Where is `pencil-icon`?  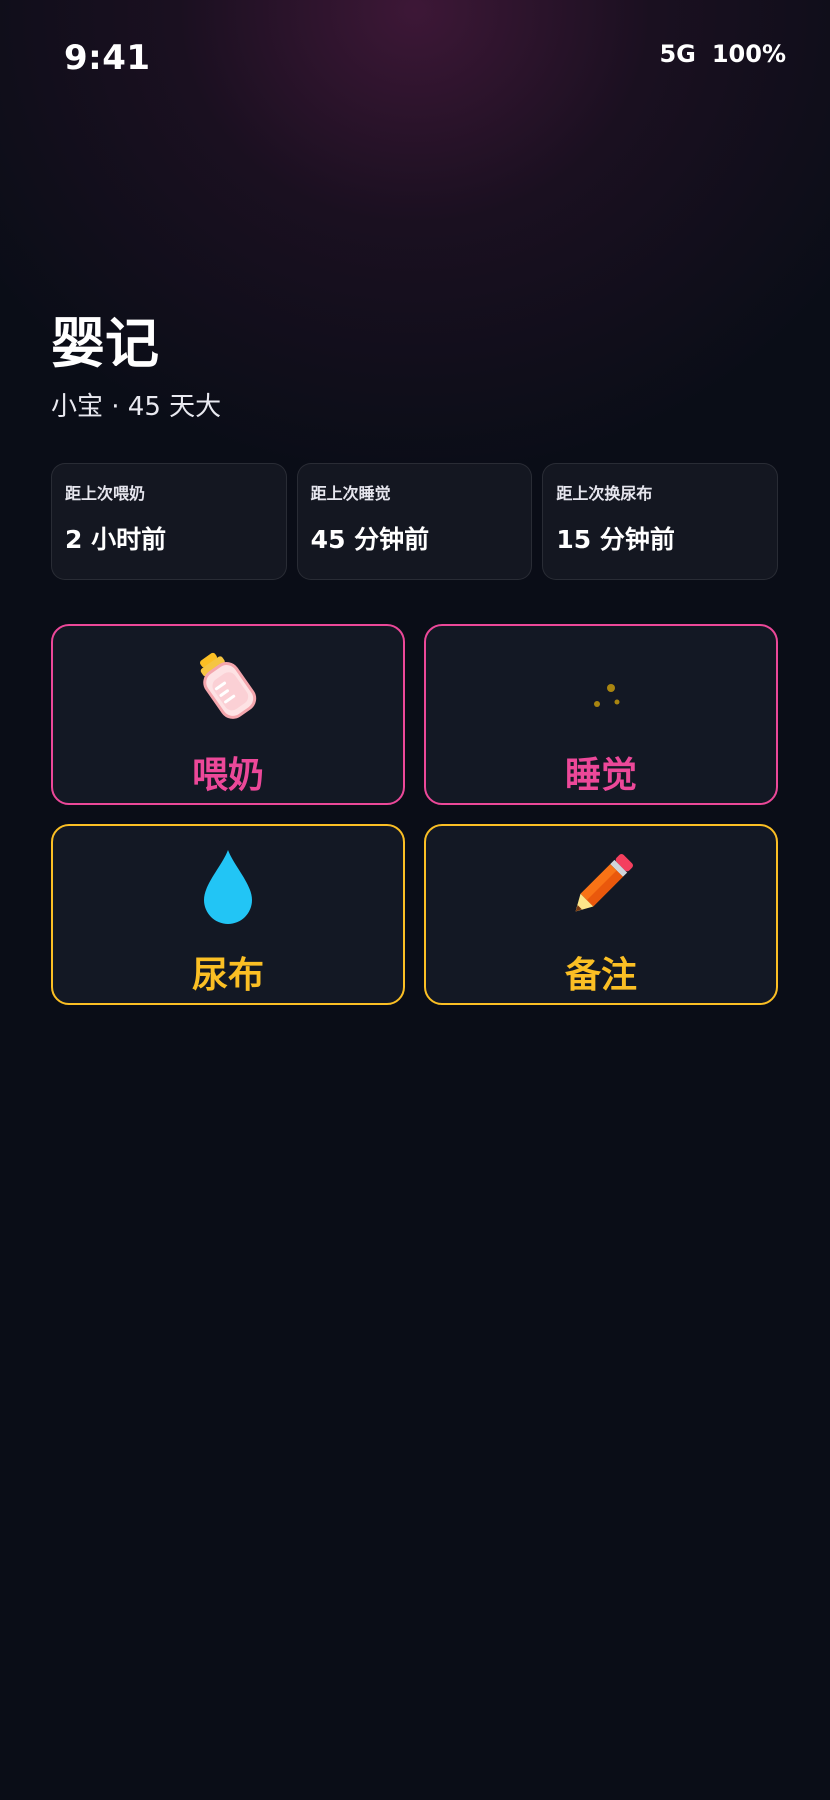 pencil-icon is located at coordinates (601, 886).